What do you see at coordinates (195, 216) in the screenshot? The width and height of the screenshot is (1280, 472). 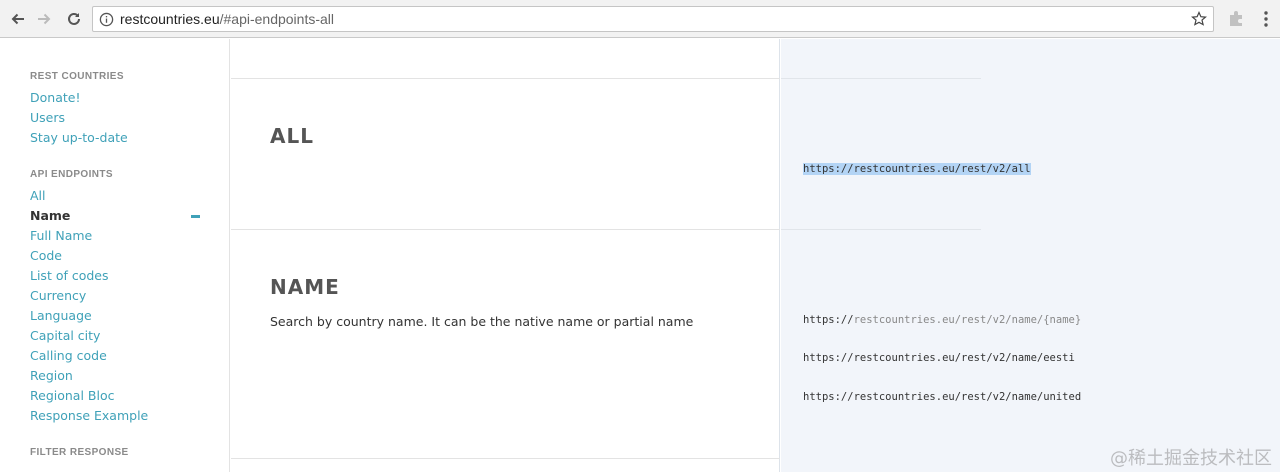 I see `collapse-minus-icon` at bounding box center [195, 216].